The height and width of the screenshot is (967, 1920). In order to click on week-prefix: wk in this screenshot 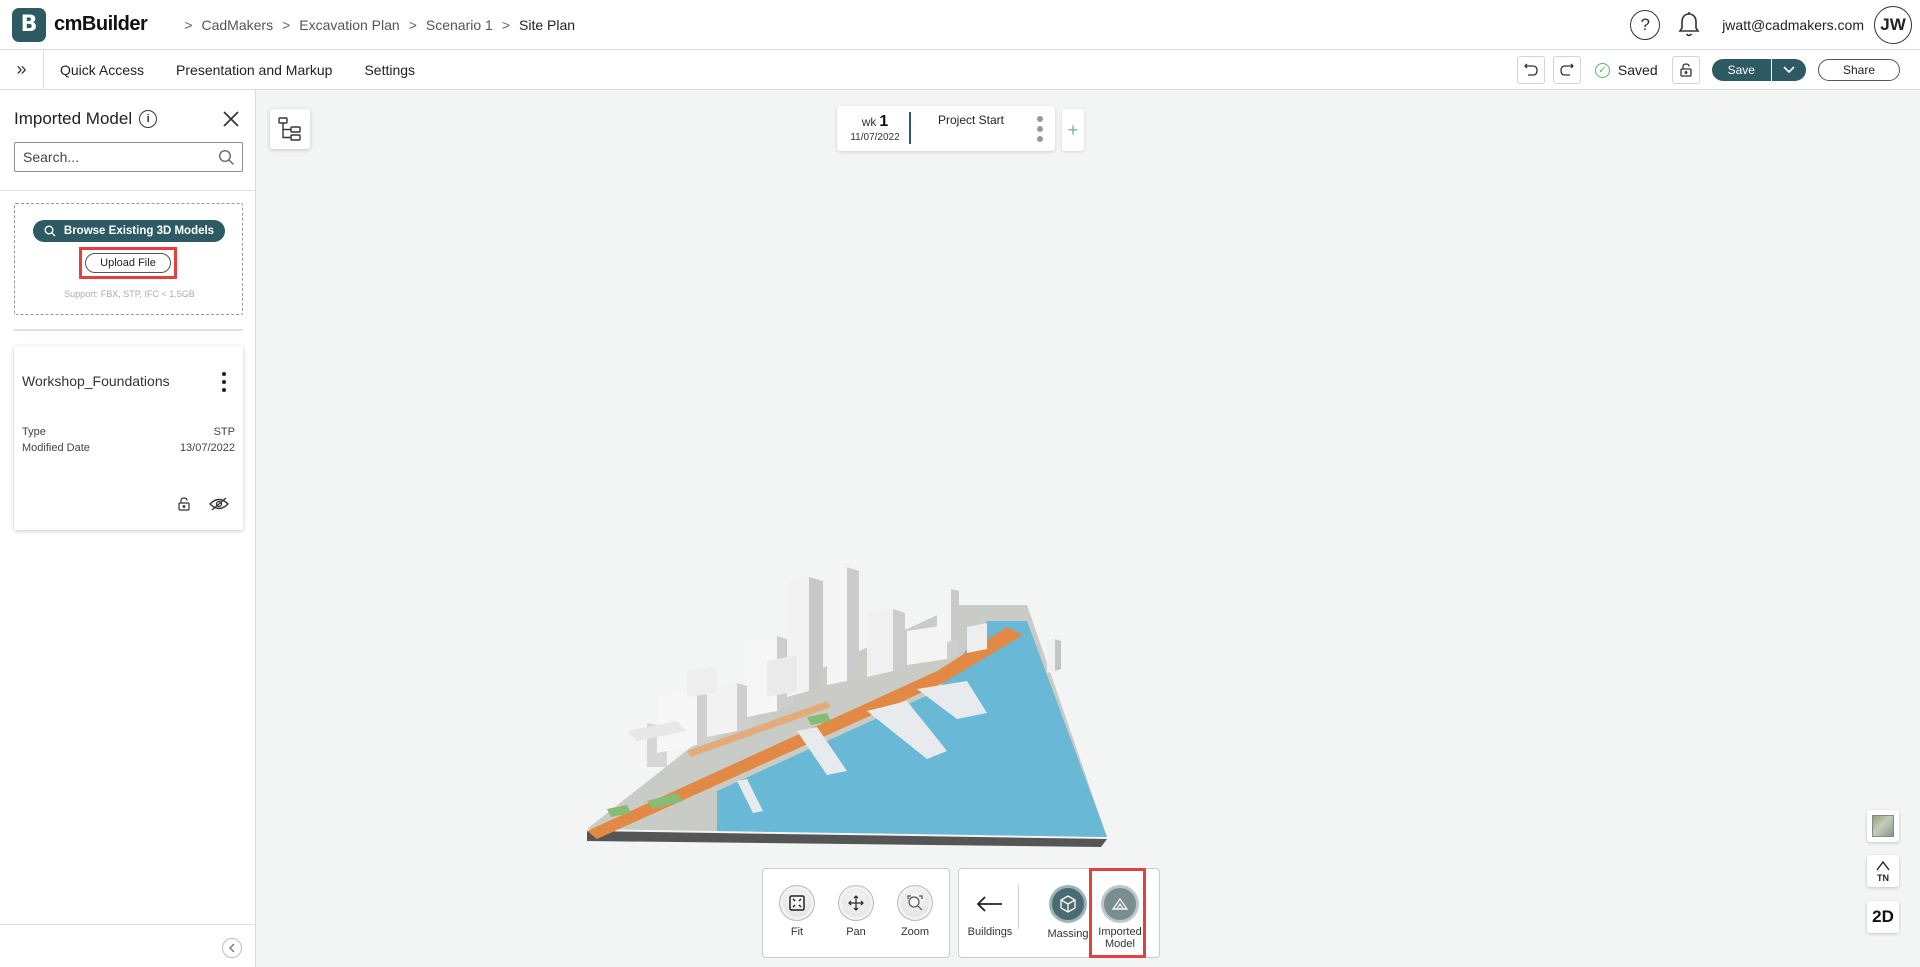, I will do `click(869, 122)`.